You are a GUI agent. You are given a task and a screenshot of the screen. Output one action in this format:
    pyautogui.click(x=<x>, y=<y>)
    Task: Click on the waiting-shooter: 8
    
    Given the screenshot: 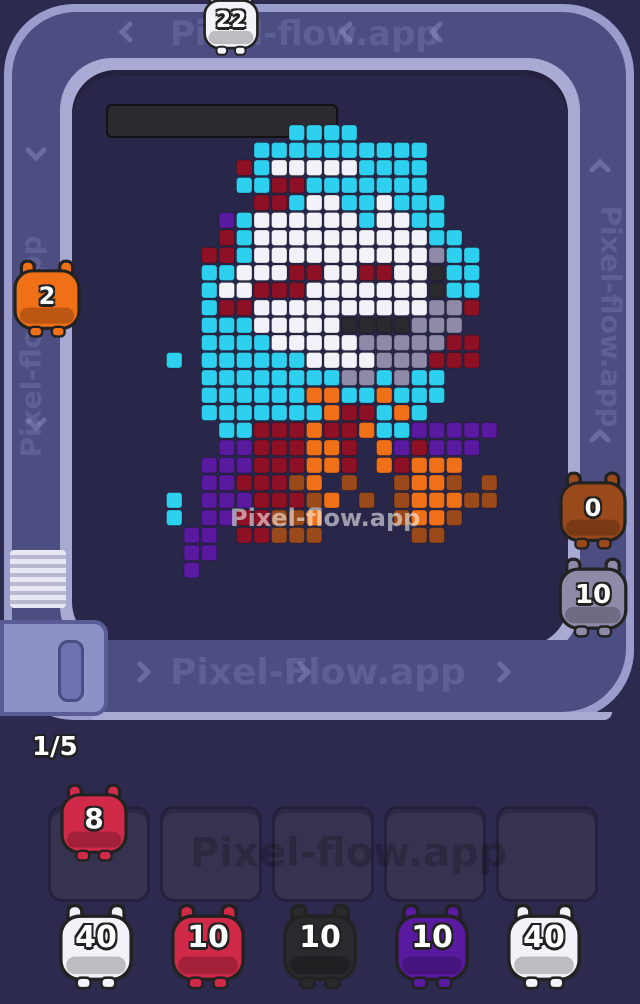 What is the action you would take?
    pyautogui.click(x=94, y=822)
    